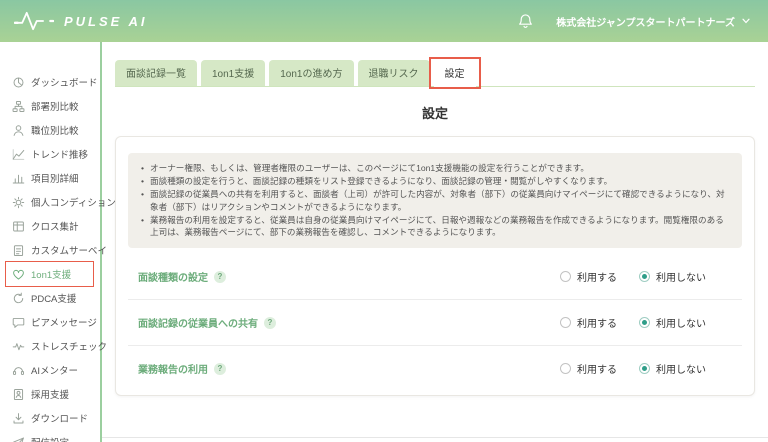 The width and height of the screenshot is (768, 442). Describe the element at coordinates (18, 178) in the screenshot. I see `bar-chart-icon` at that location.